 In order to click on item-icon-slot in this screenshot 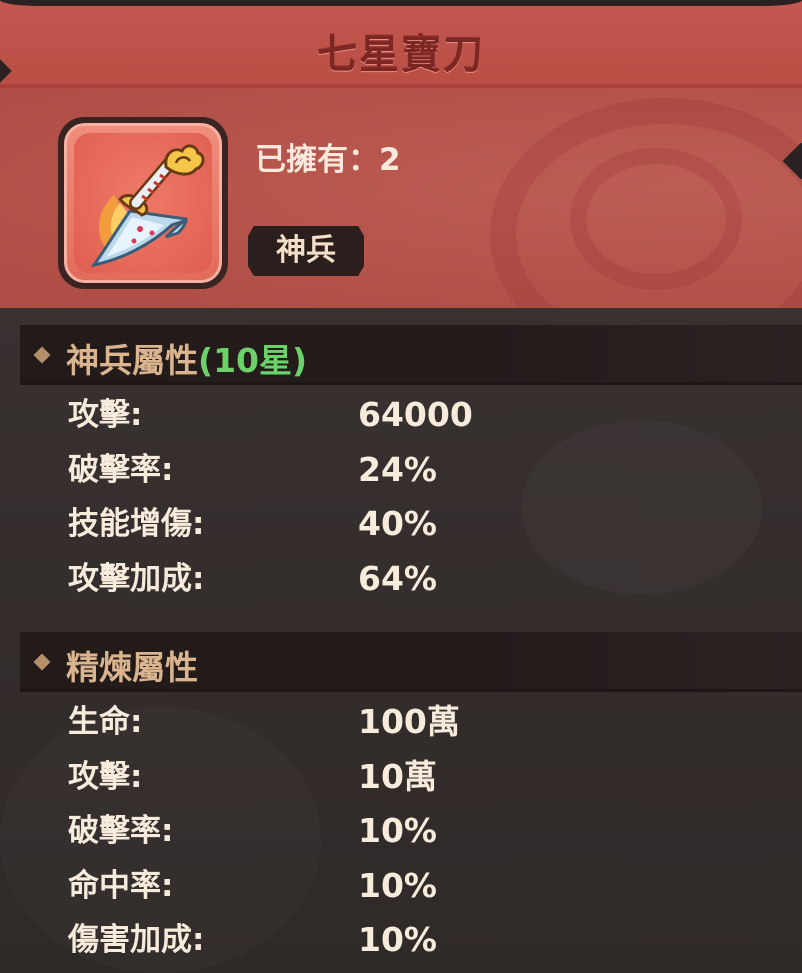, I will do `click(143, 203)`.